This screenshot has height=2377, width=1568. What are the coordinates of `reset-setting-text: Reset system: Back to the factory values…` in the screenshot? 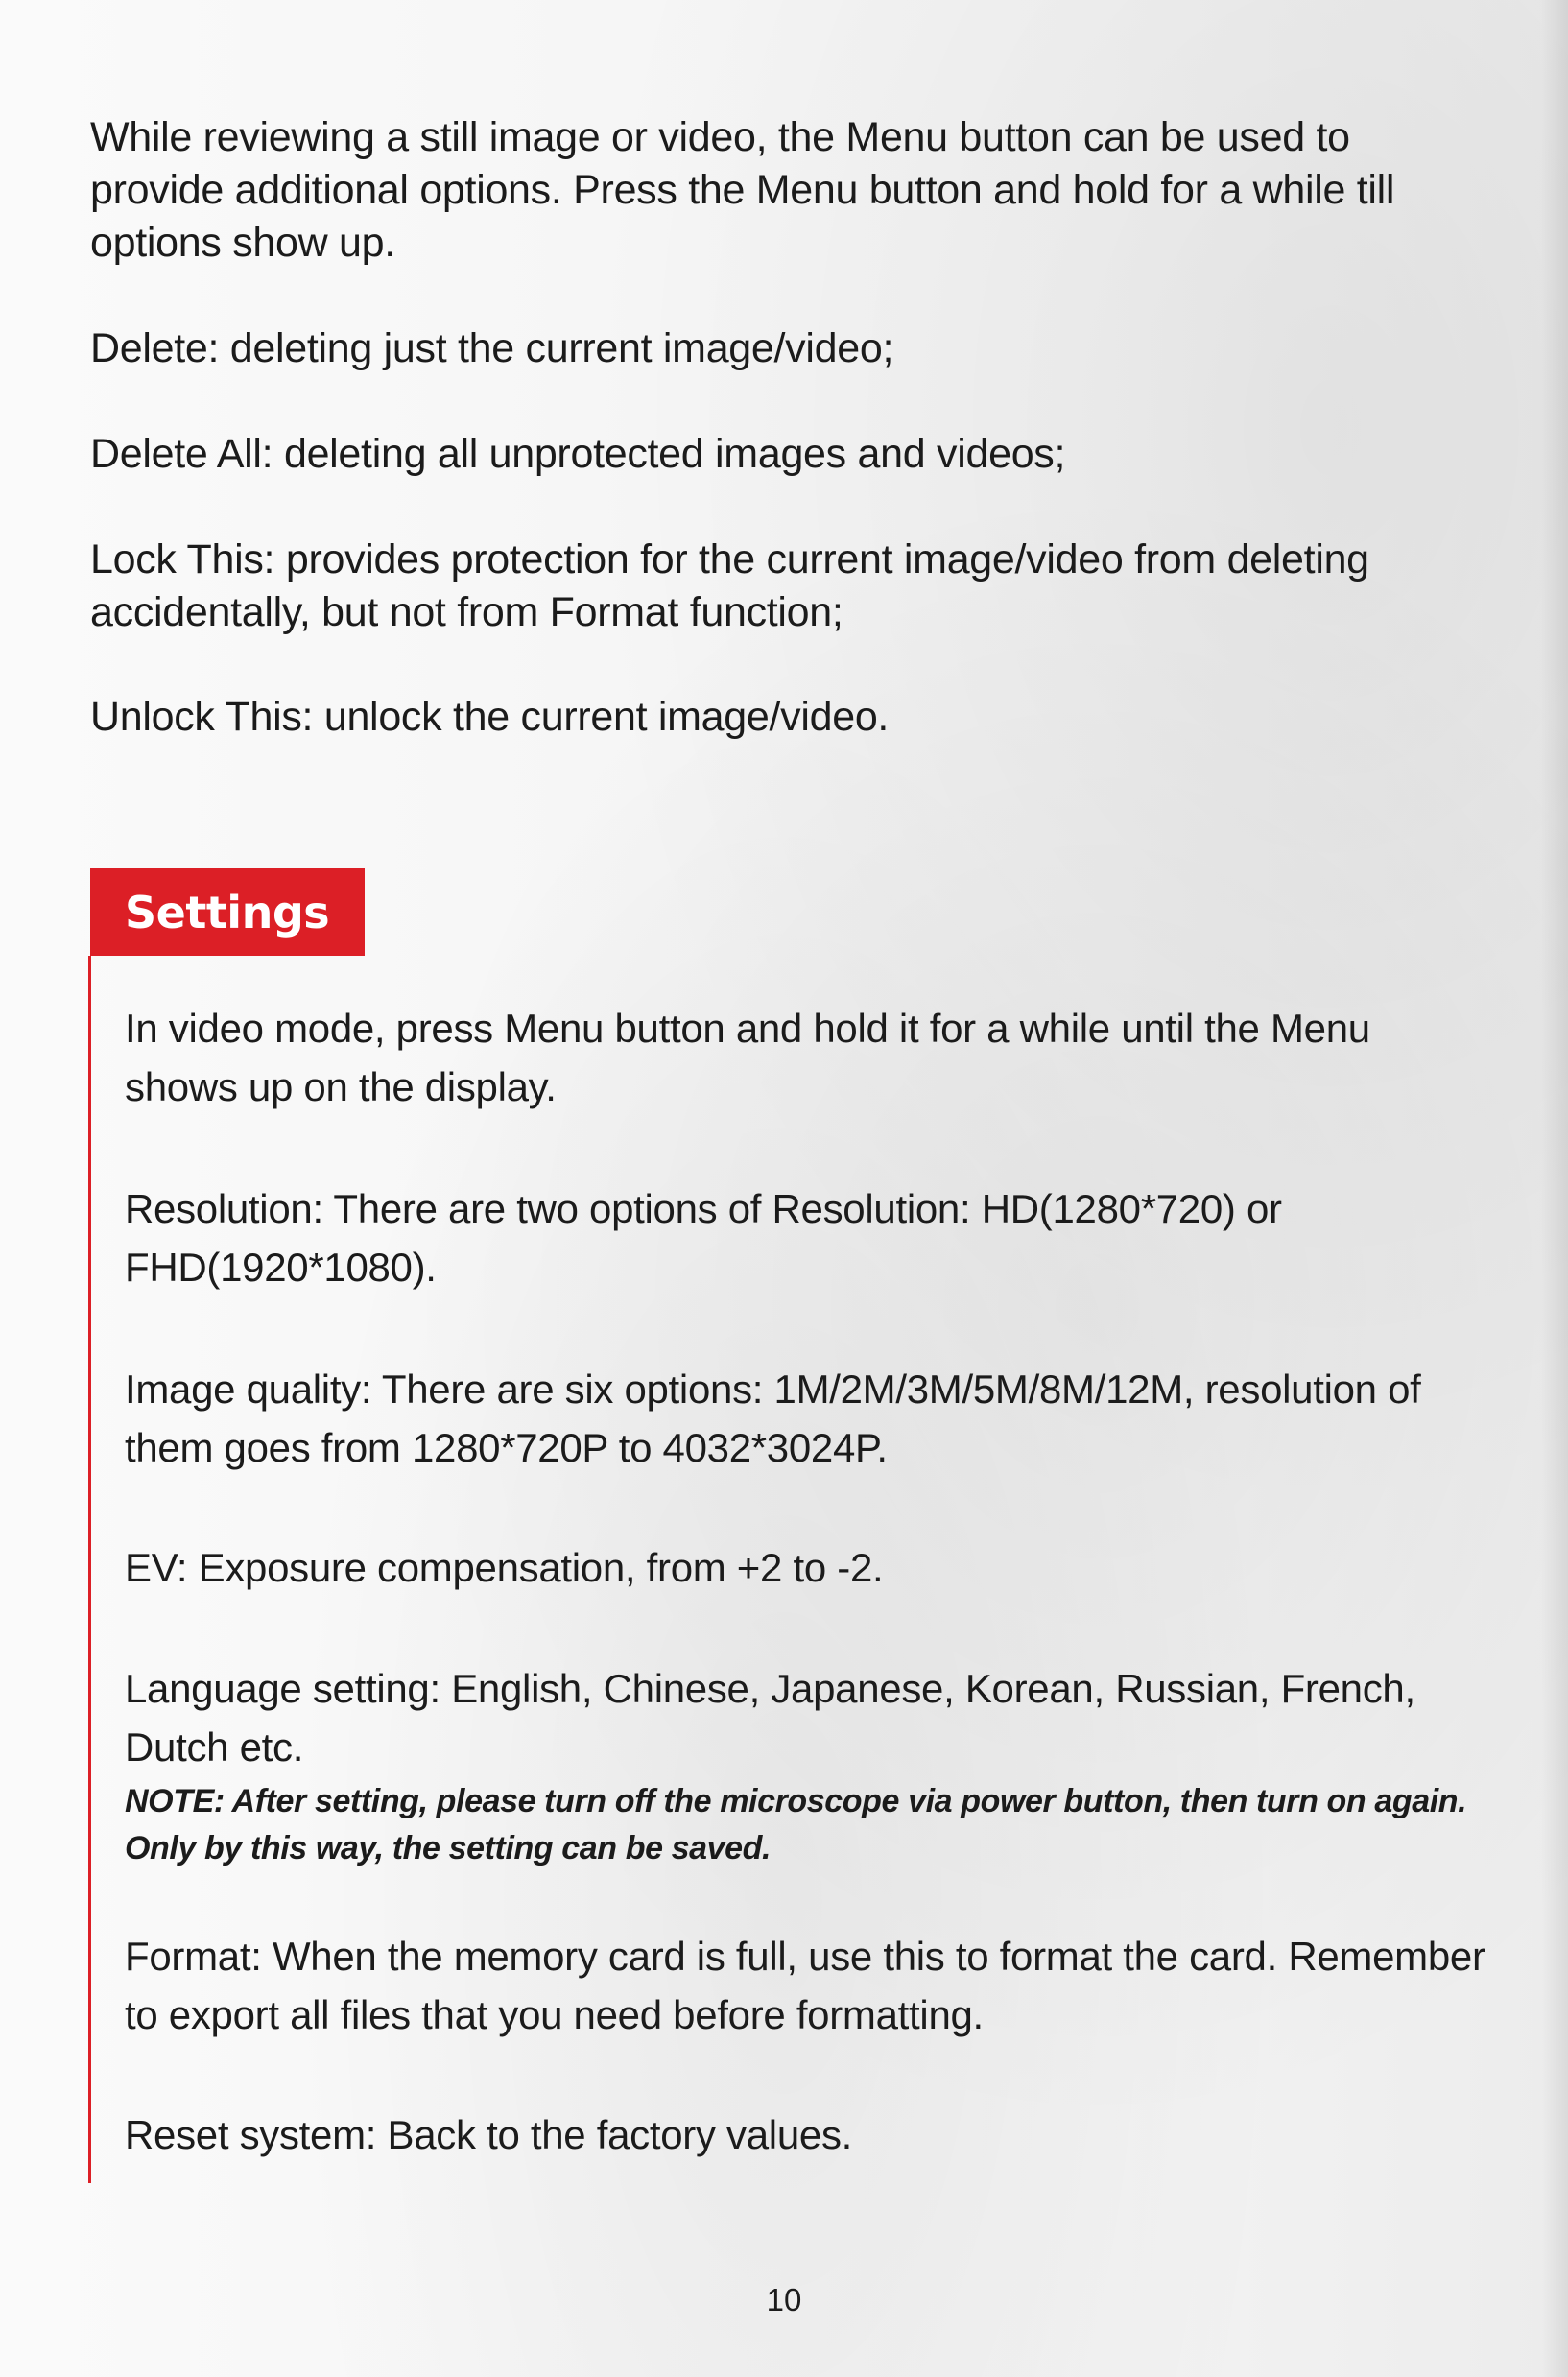 It's located at (489, 2134).